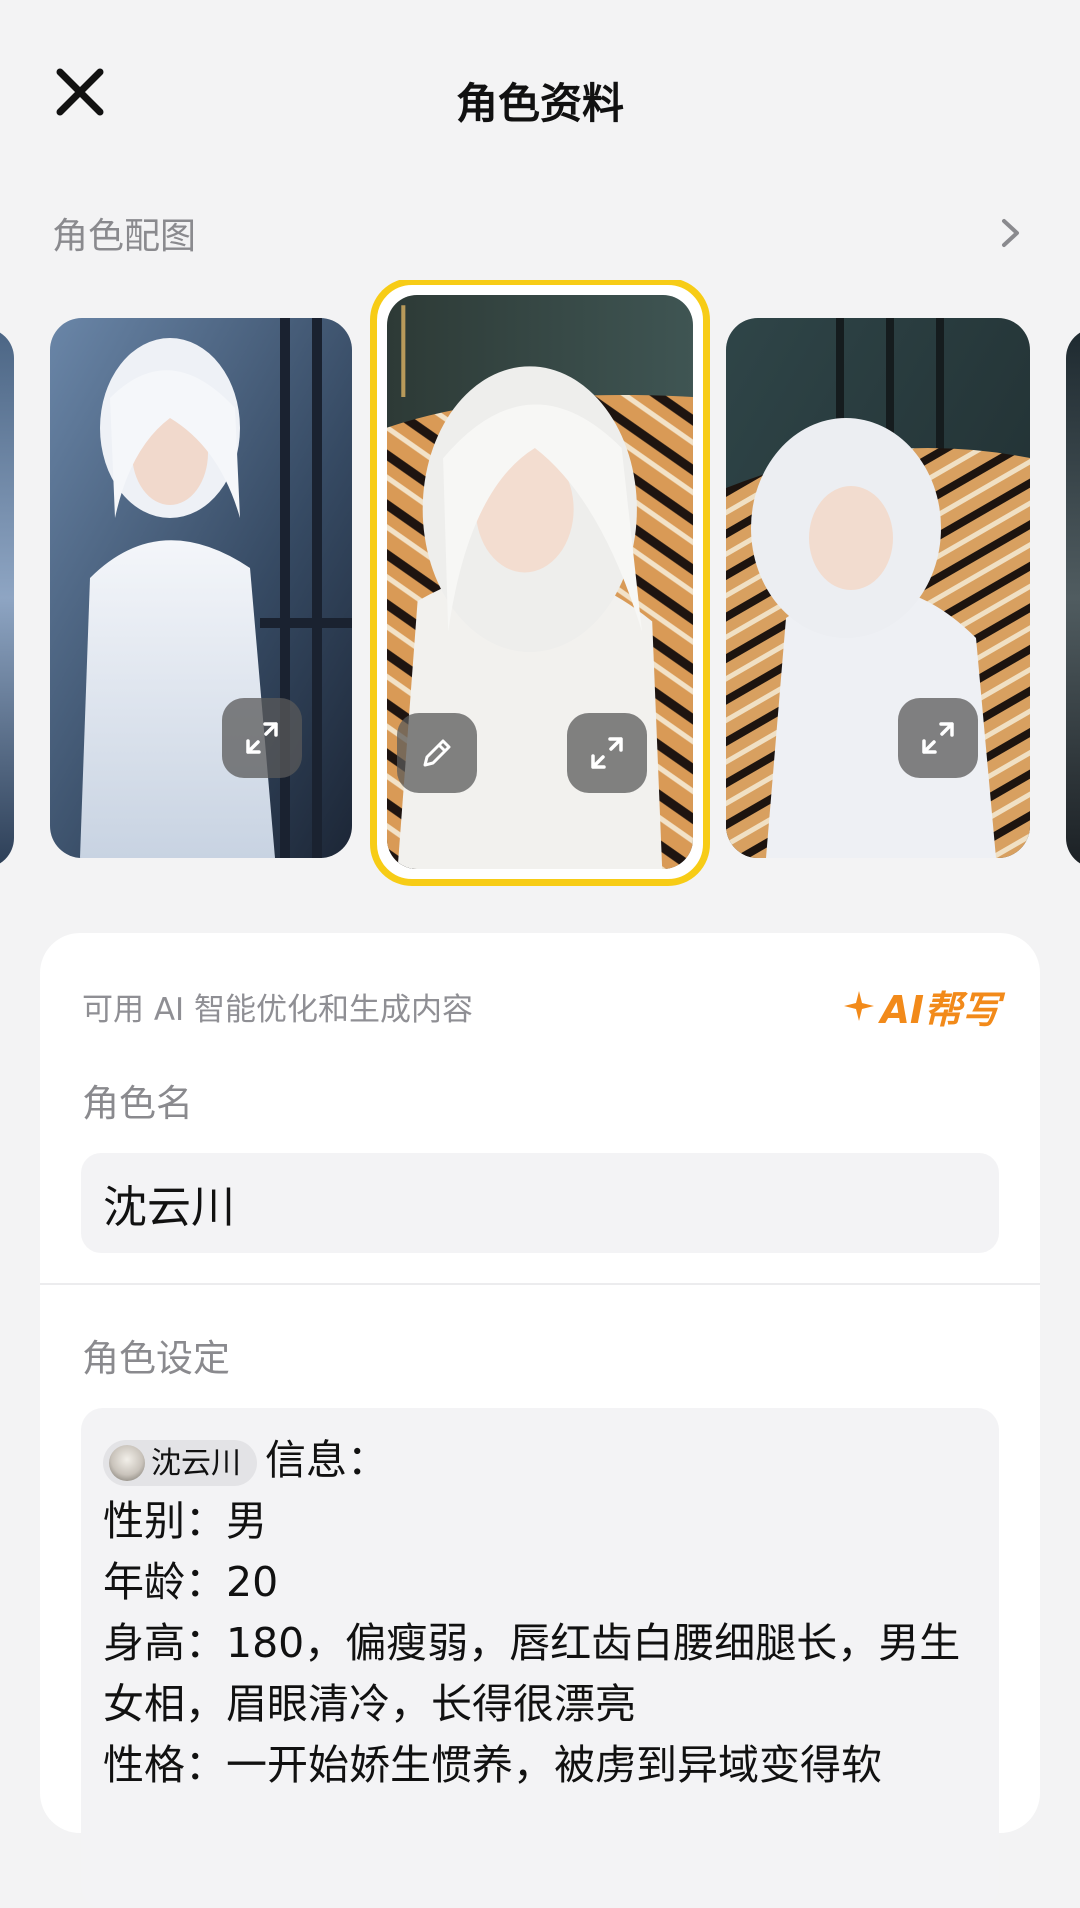 The height and width of the screenshot is (1908, 1080). I want to click on gallery-image-peek-right, so click(1073, 598).